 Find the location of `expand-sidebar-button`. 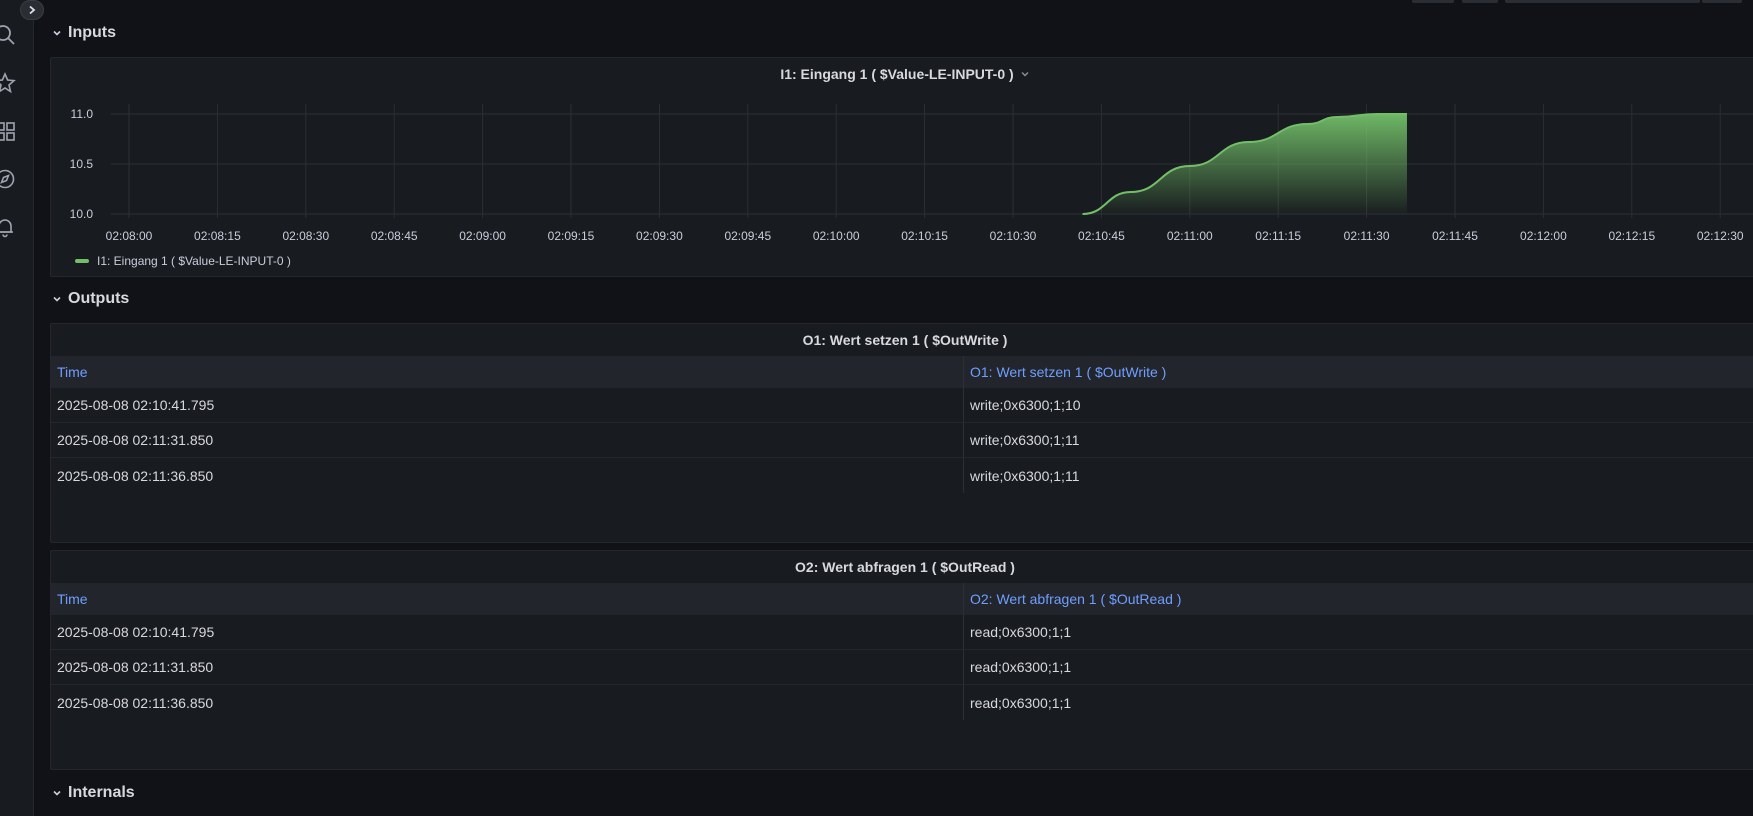

expand-sidebar-button is located at coordinates (32, 10).